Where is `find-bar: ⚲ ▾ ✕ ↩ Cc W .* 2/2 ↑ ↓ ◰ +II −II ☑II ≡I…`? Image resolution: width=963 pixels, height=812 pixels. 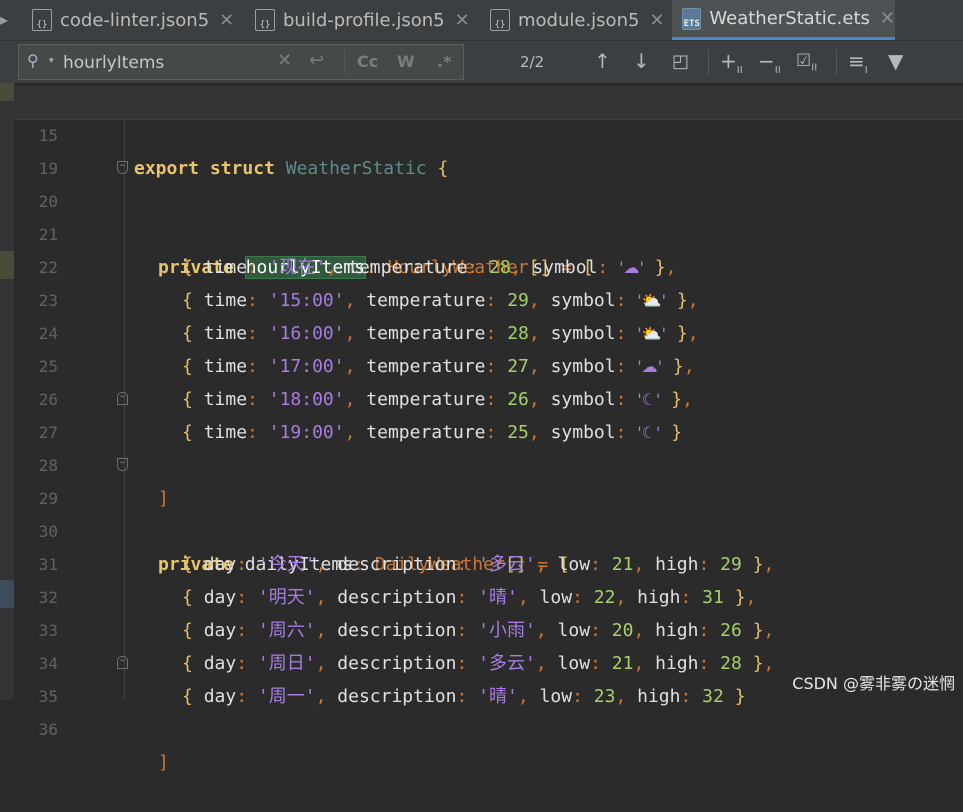
find-bar: ⚲ ▾ ✕ ↩ Cc W .* 2/2 ↑ ↓ ◰ +II −II ☑II ≡I… is located at coordinates (481, 62).